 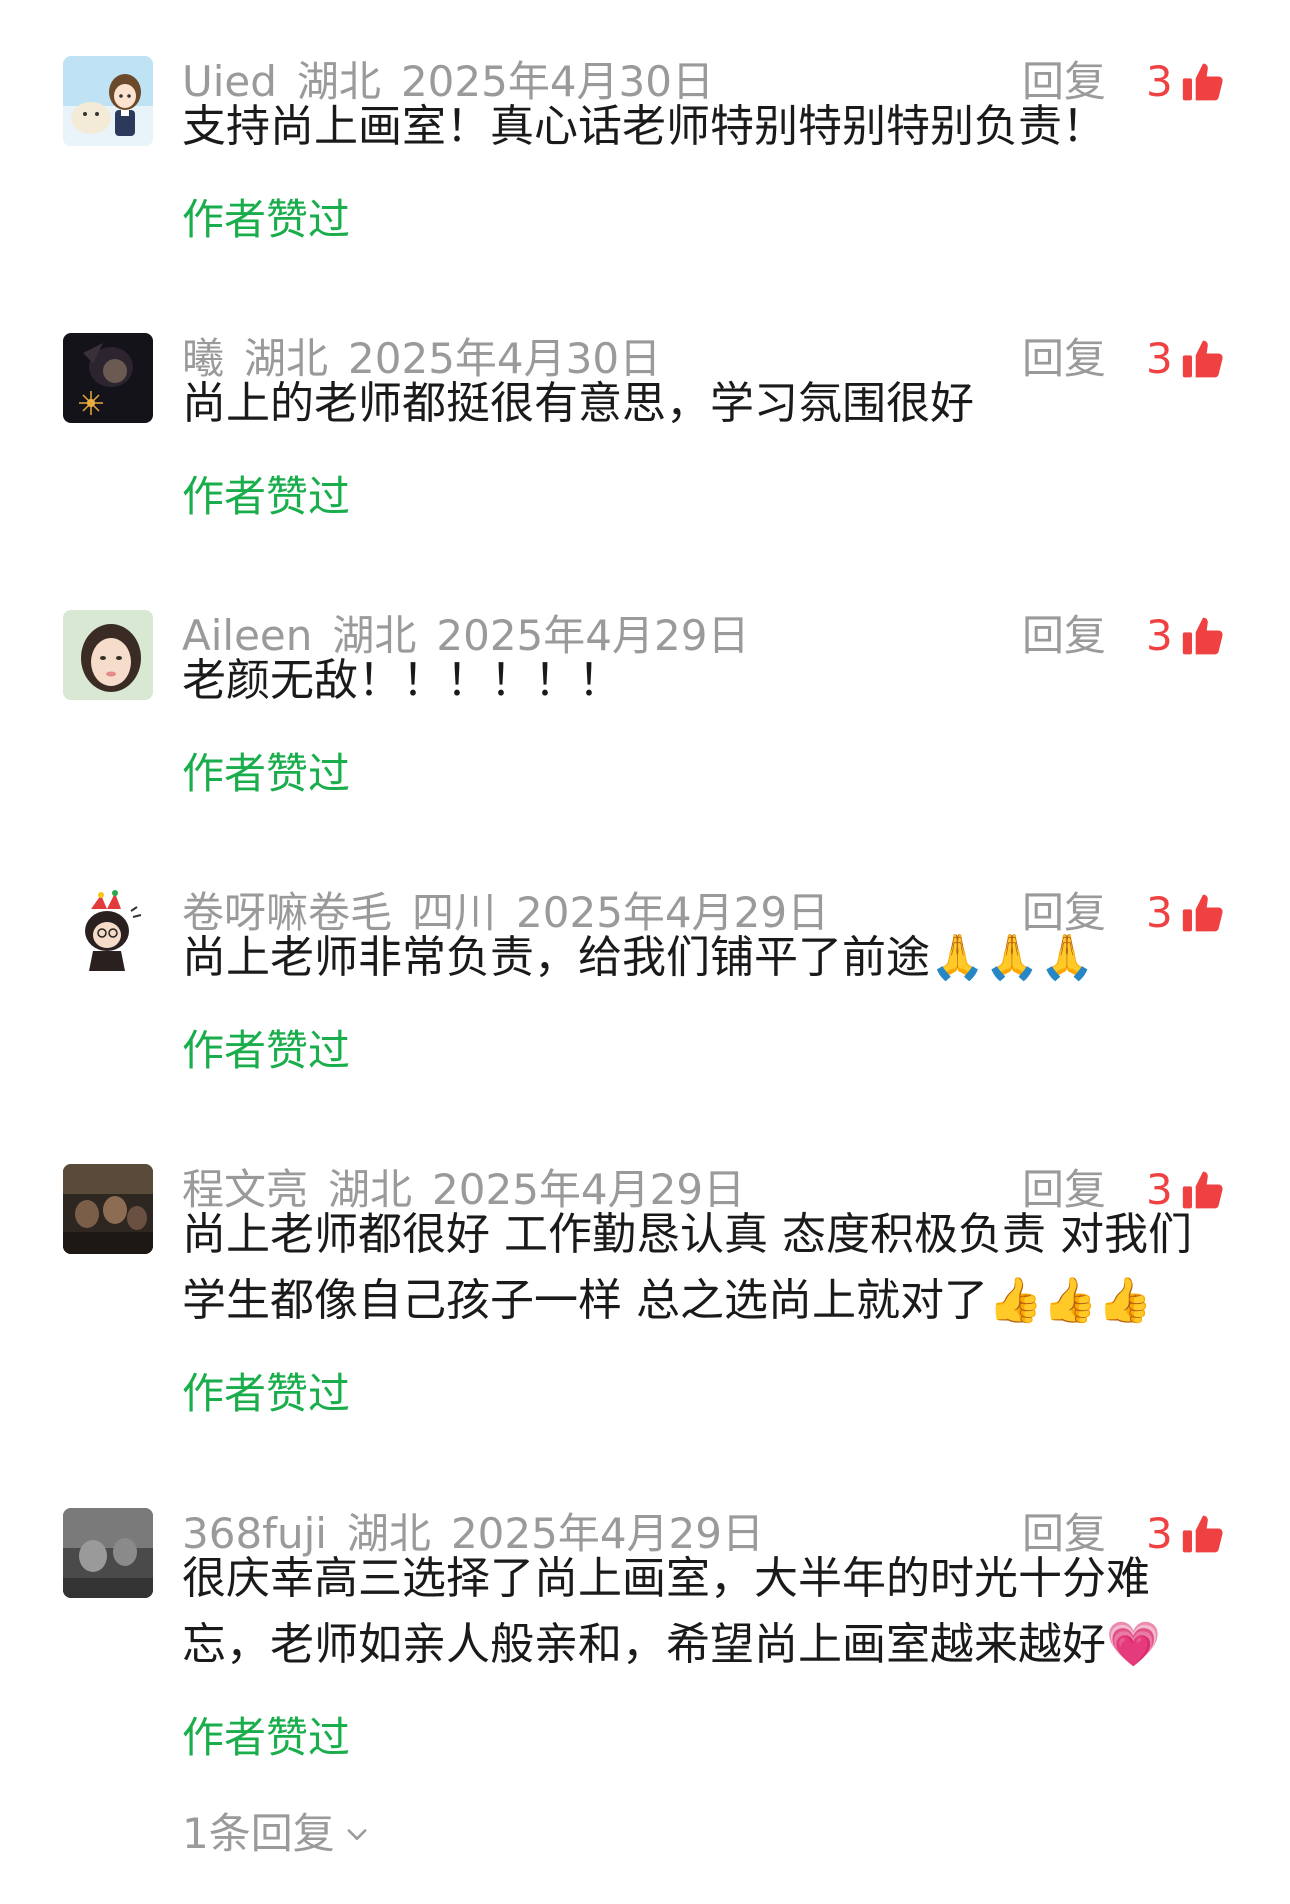 I want to click on comment-text: 尚上老师非常负责，给我们铺平了前途🙏🙏🙏, so click(x=638, y=957).